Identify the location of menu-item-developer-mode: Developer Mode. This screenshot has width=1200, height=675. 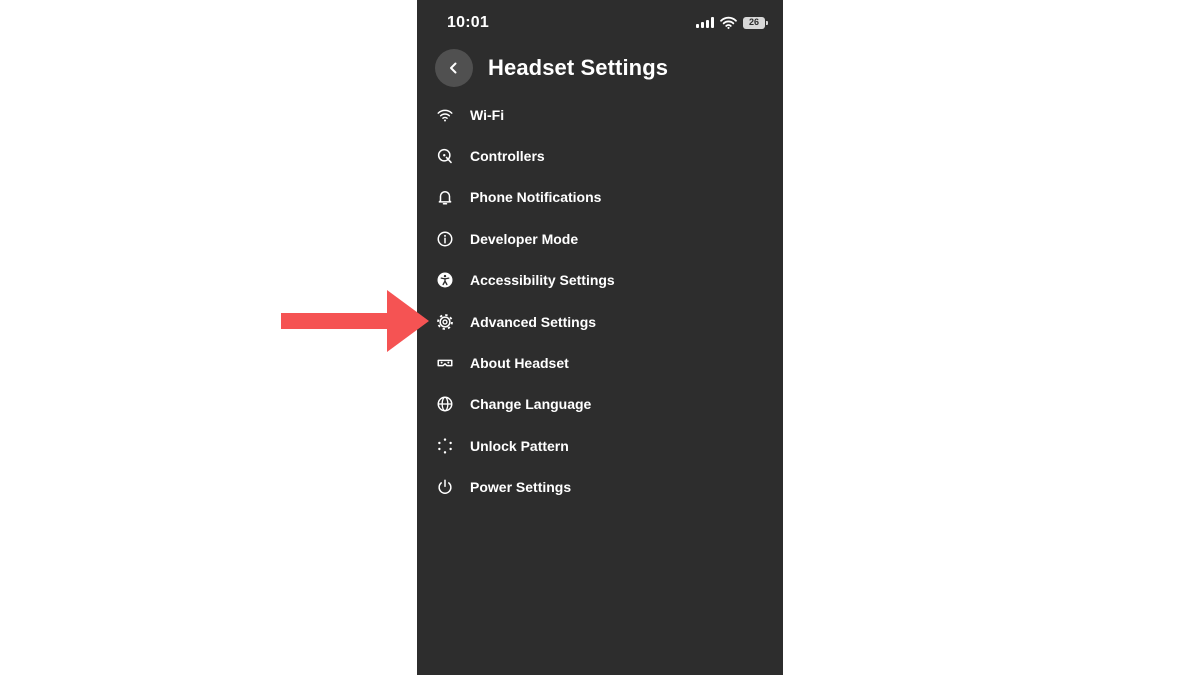
(606, 238).